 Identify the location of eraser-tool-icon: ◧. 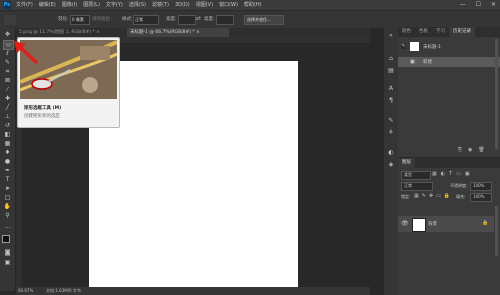
(7, 135).